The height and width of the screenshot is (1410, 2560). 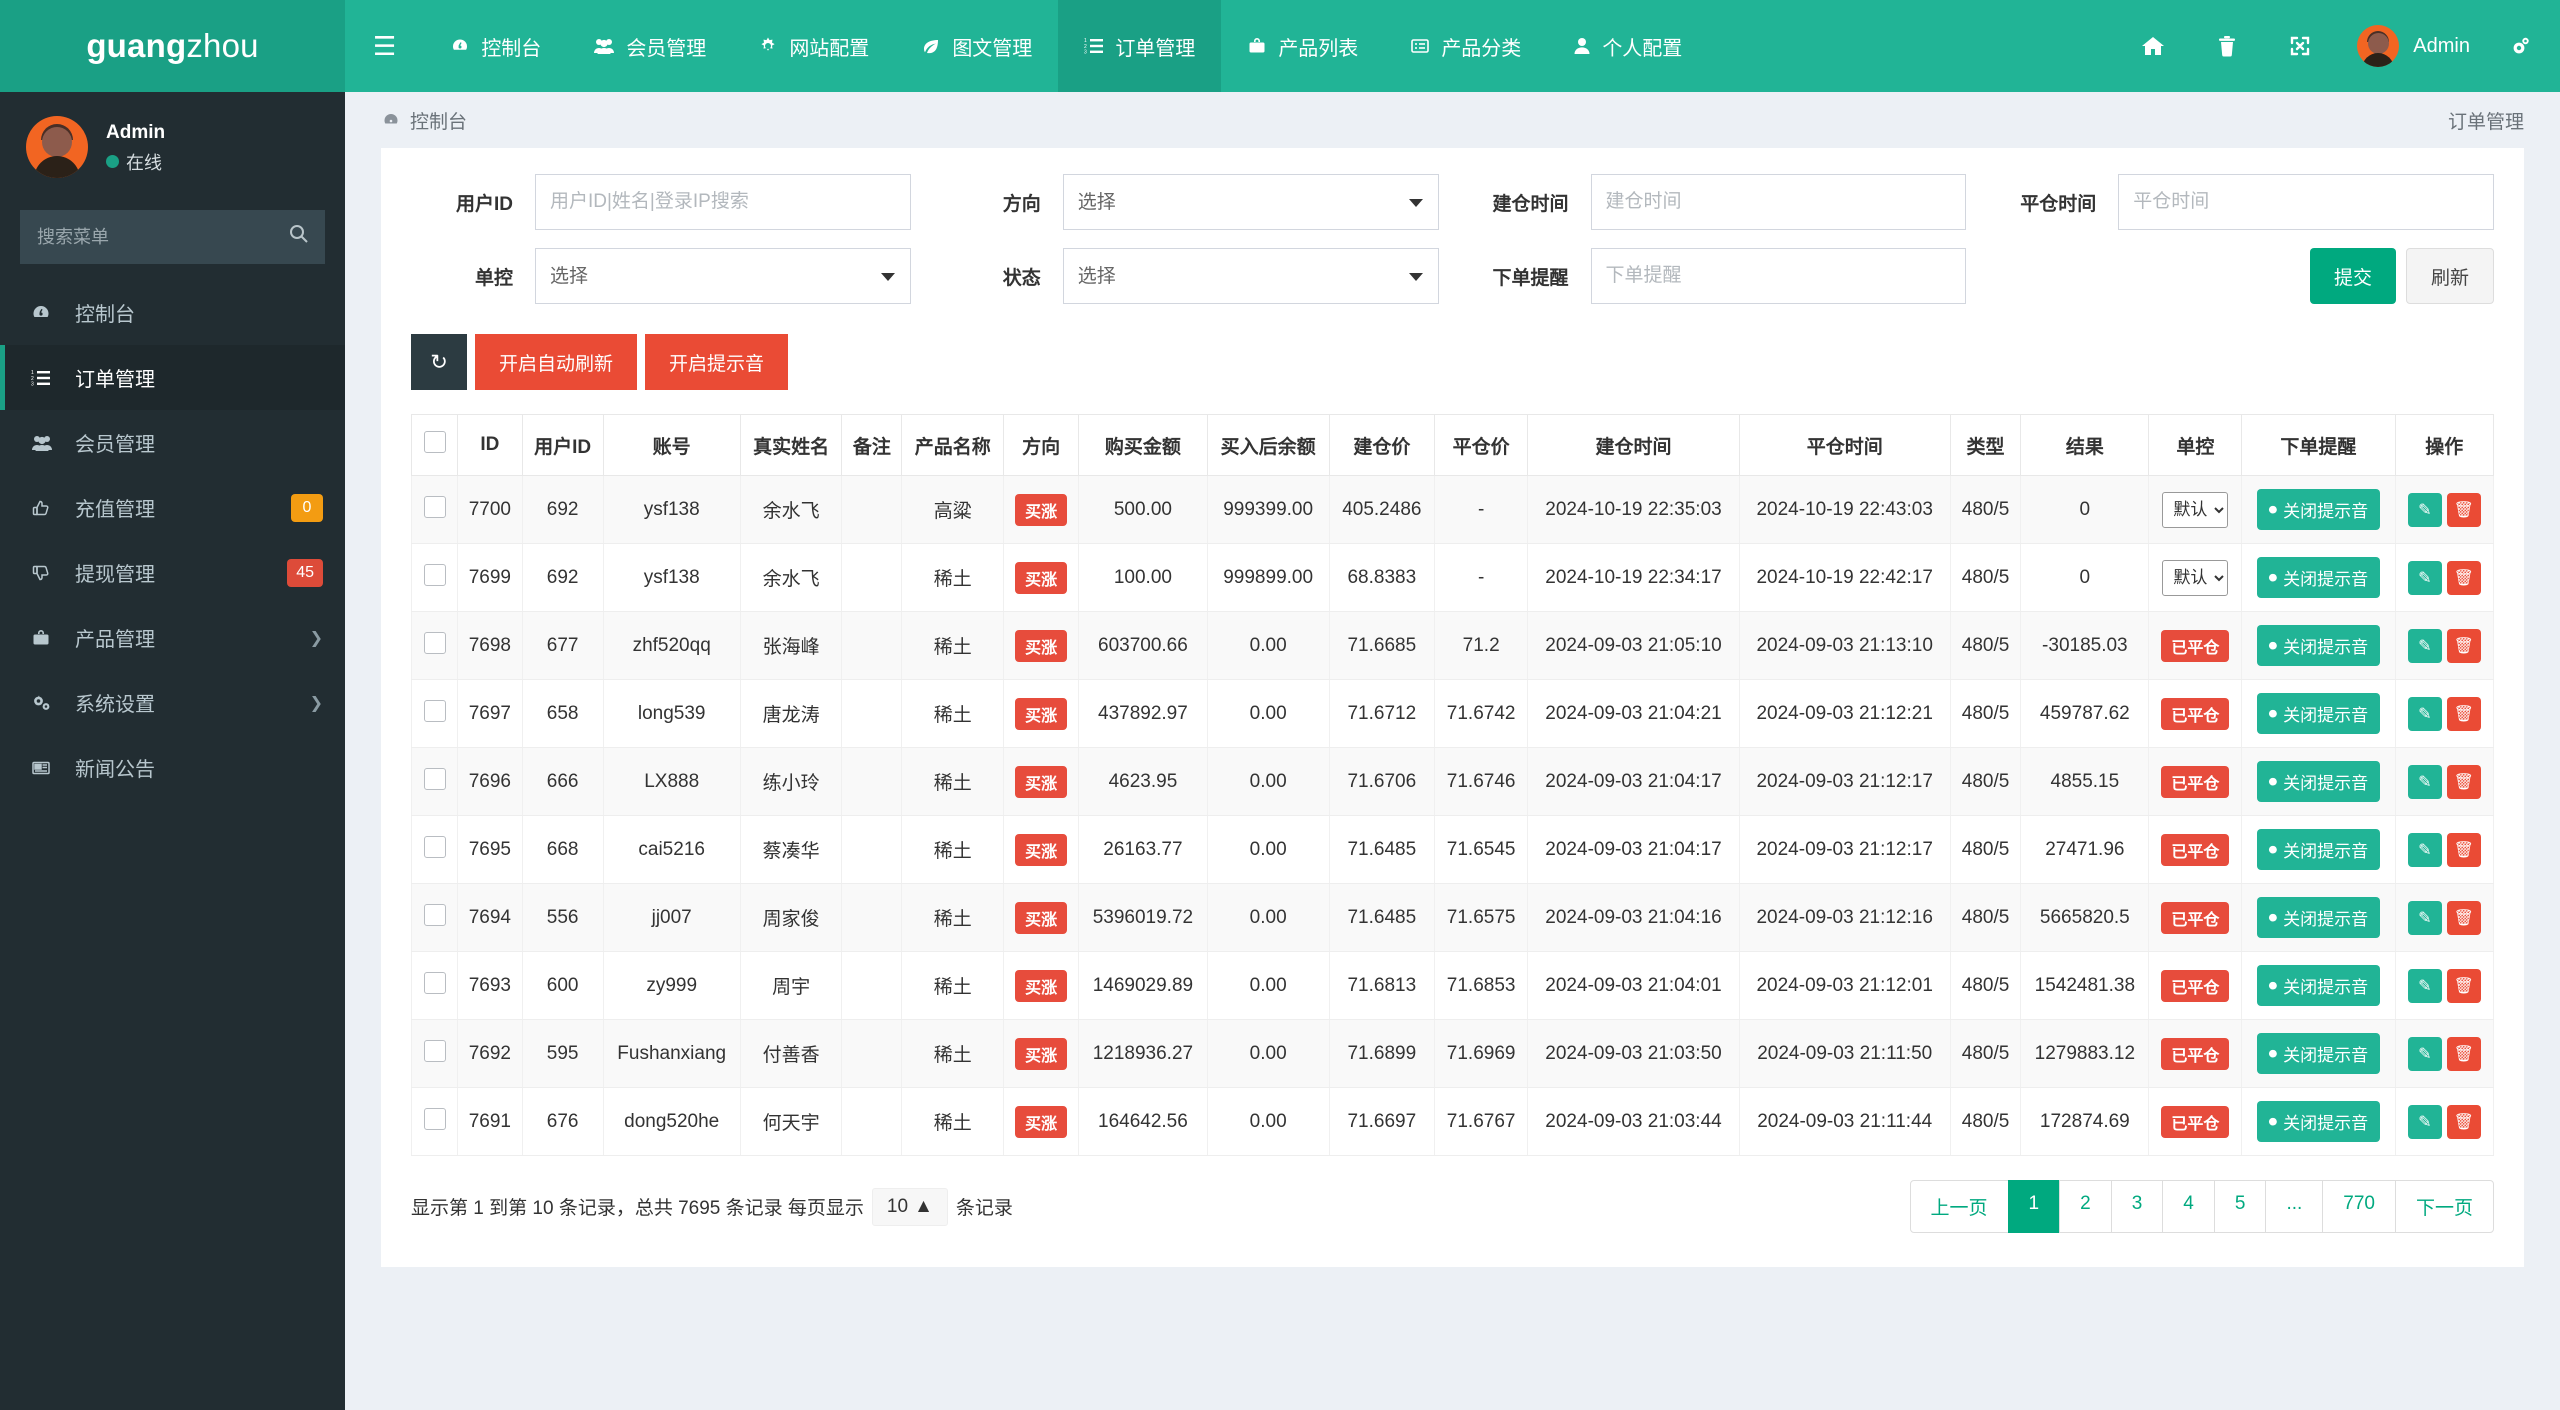 I want to click on home-icon, so click(x=2153, y=46).